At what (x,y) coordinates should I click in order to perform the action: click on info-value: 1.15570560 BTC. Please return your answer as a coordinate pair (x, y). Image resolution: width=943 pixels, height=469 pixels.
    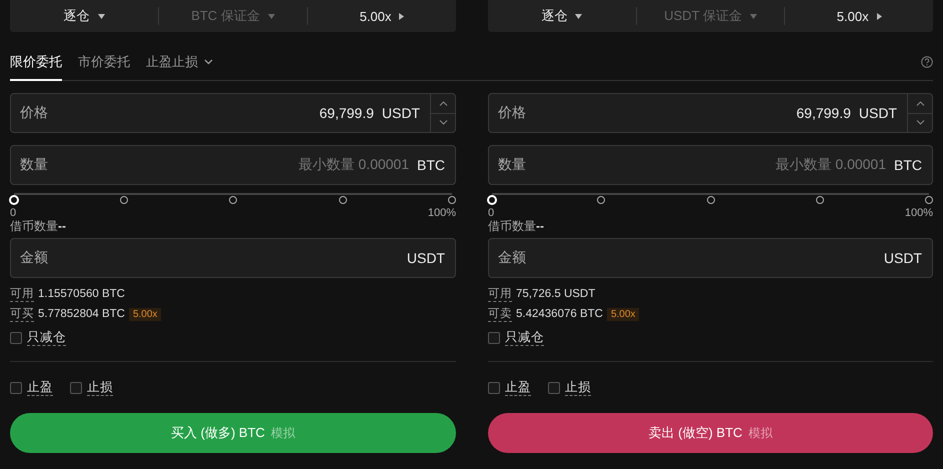
    Looking at the image, I should click on (81, 294).